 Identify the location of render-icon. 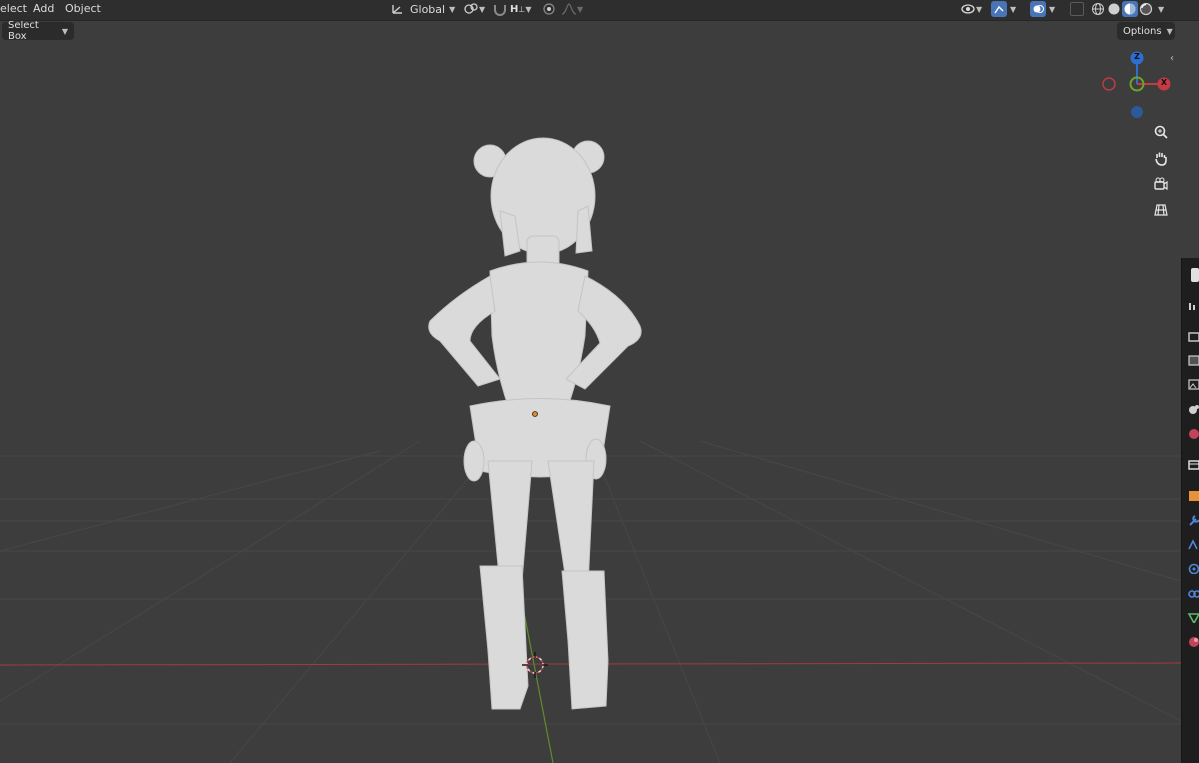
(1193, 336).